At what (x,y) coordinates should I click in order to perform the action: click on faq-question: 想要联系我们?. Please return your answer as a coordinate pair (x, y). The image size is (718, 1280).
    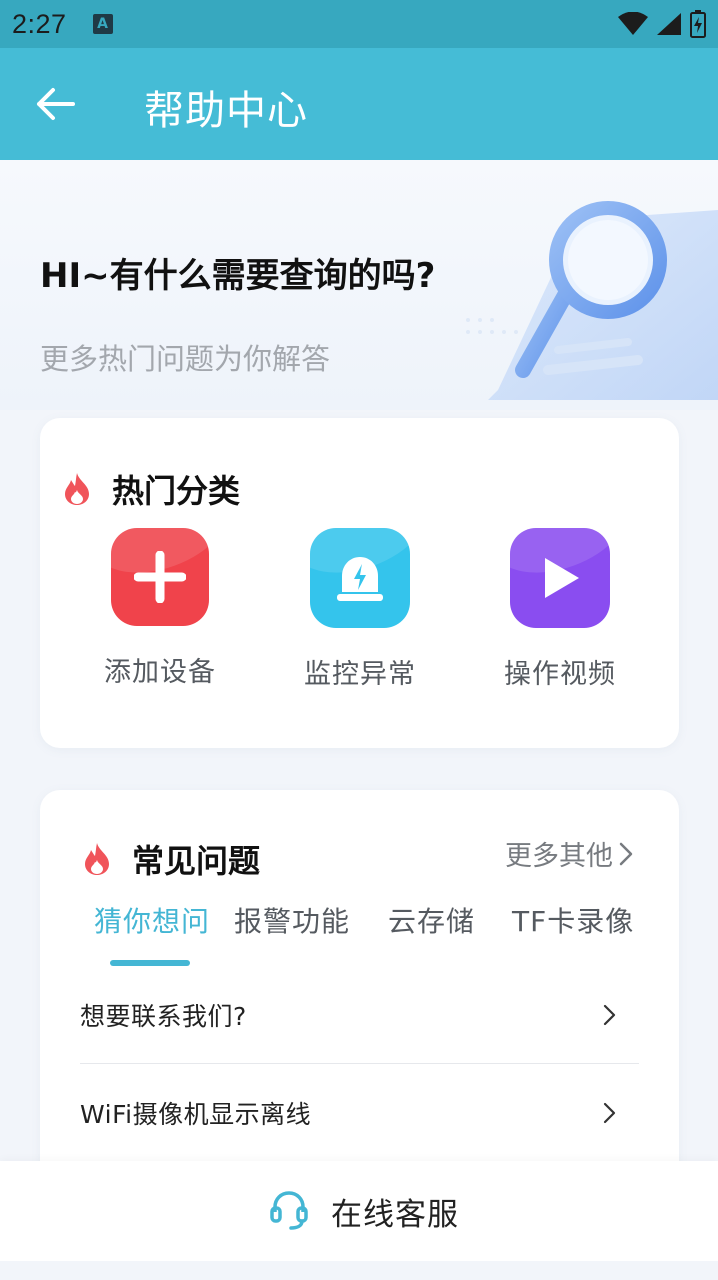
    Looking at the image, I should click on (163, 1016).